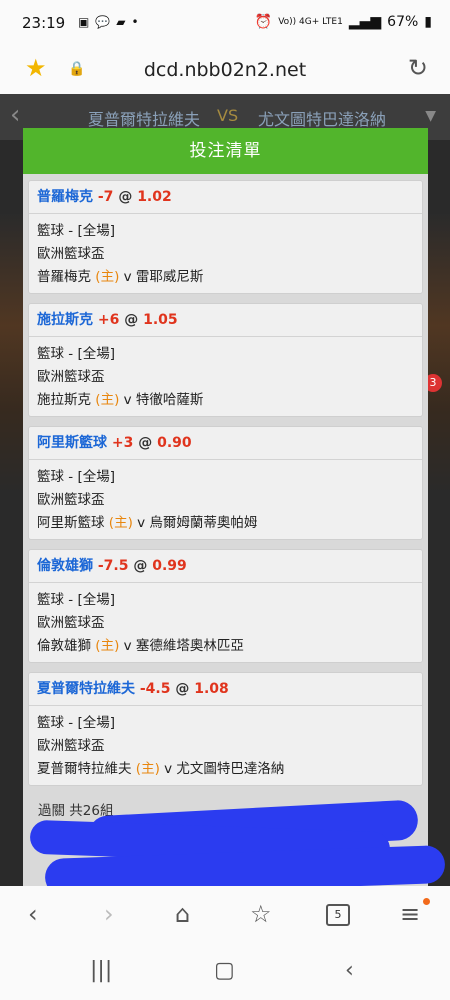 Image resolution: width=450 pixels, height=1000 pixels. I want to click on gallery-icon: ▣, so click(84, 22).